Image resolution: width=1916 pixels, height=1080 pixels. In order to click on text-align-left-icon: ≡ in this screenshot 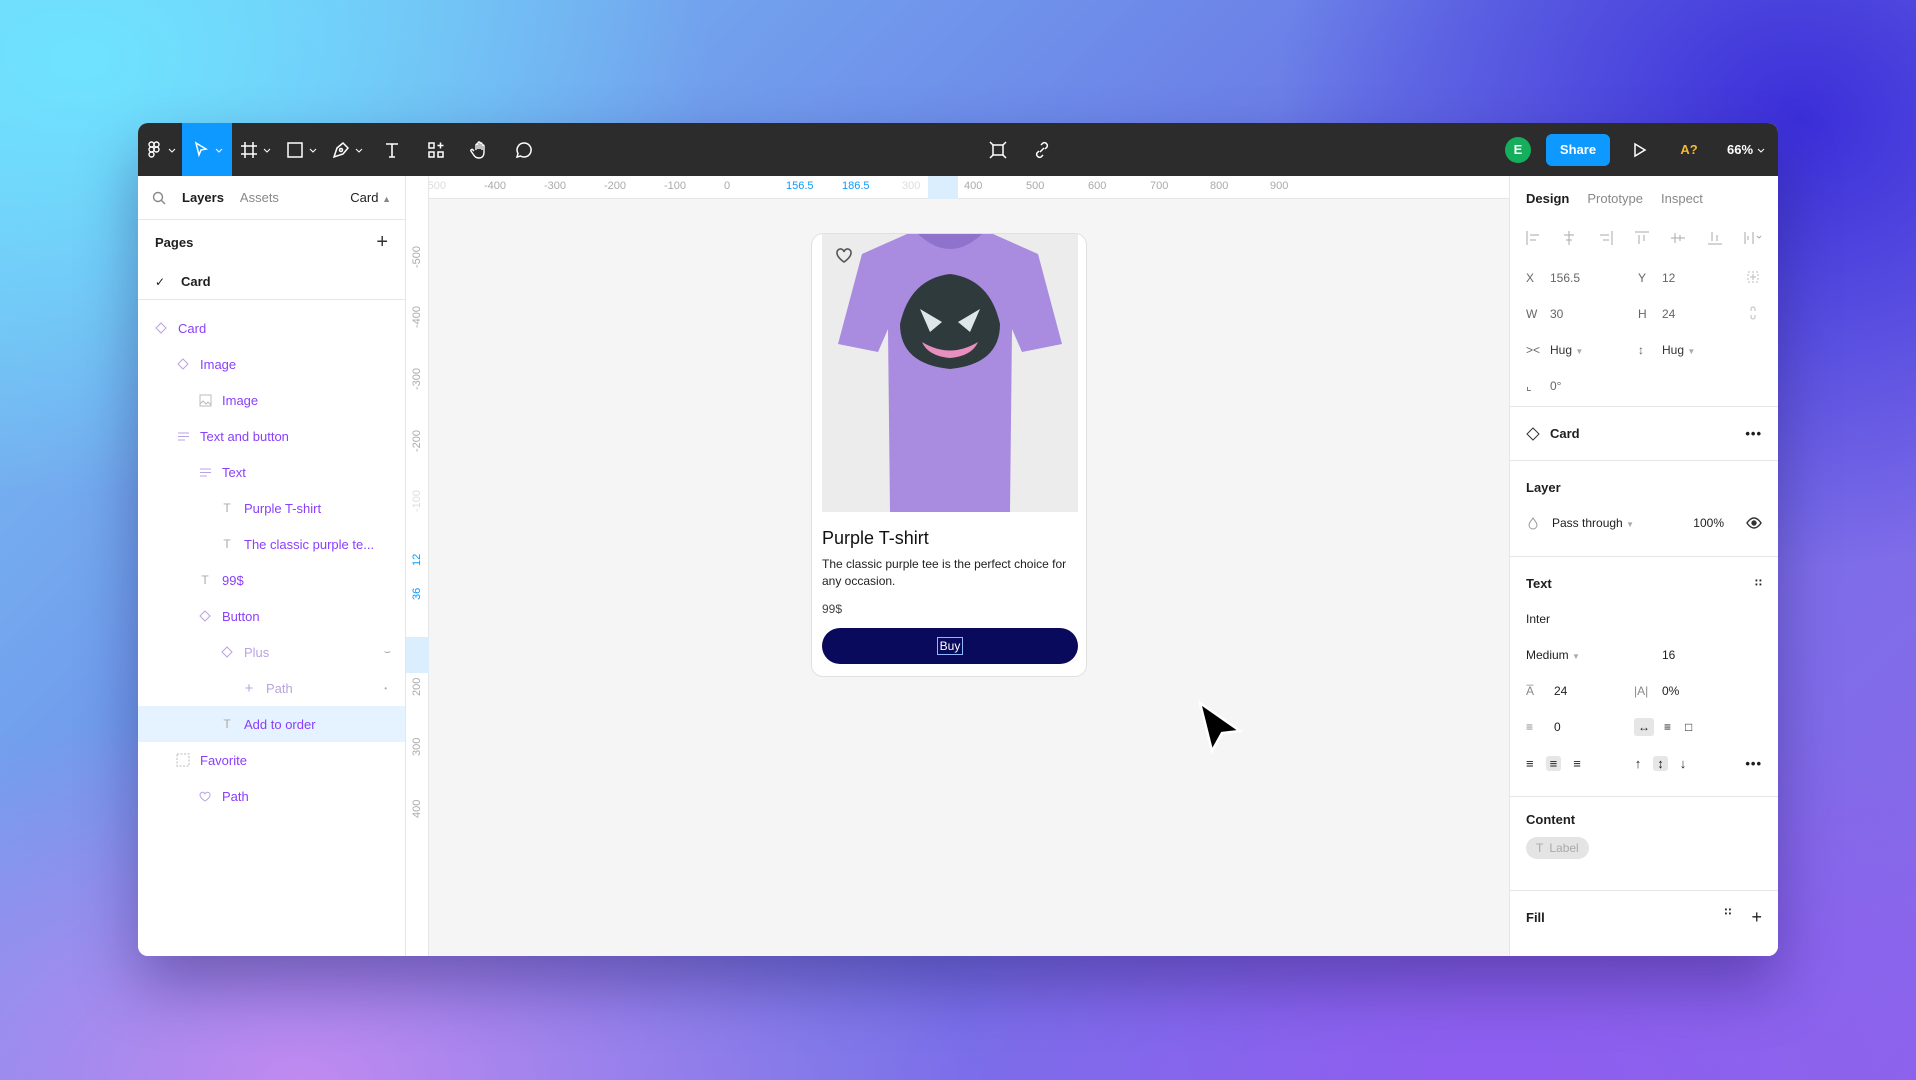, I will do `click(1530, 763)`.